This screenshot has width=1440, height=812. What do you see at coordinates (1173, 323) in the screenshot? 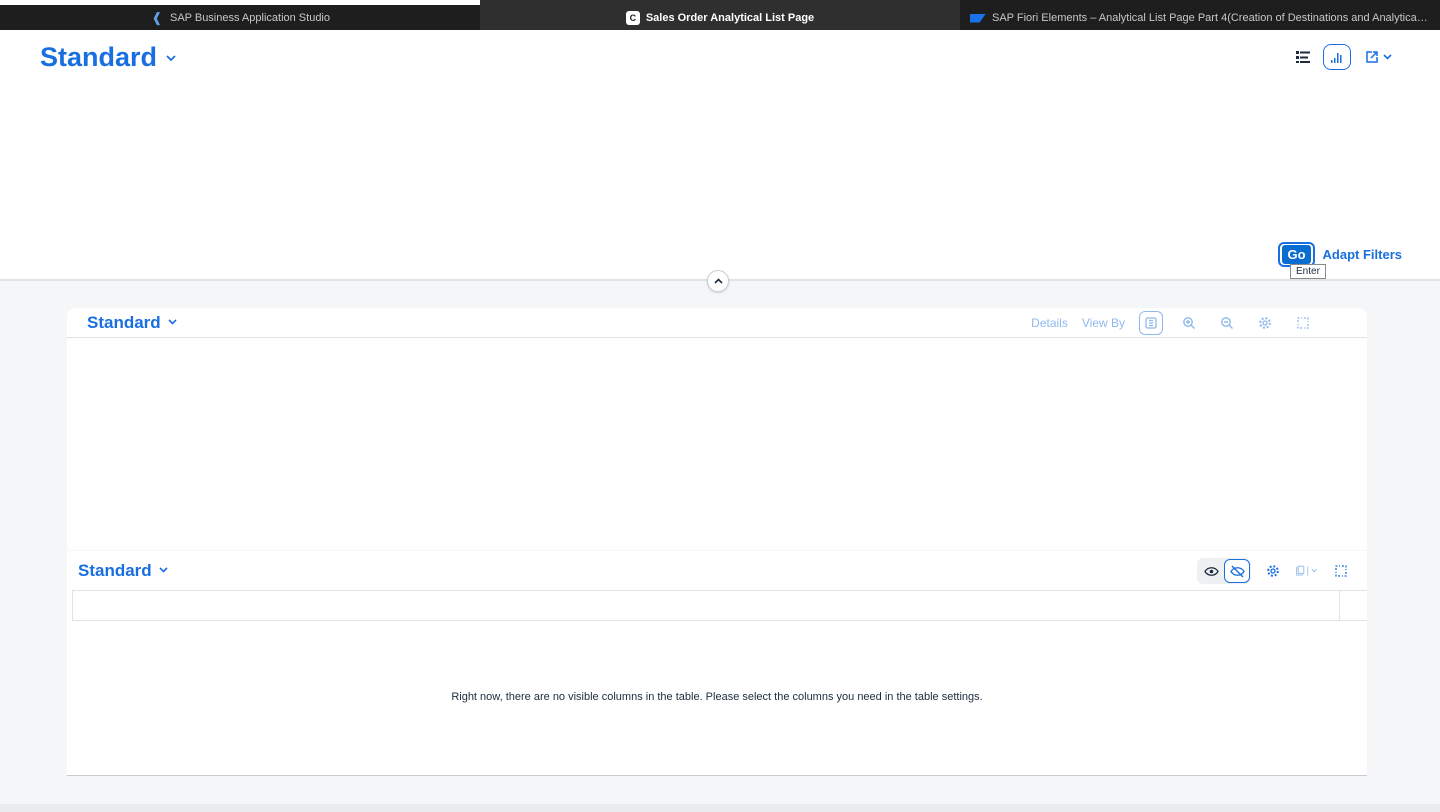
I see `chart-tools: Details View By` at bounding box center [1173, 323].